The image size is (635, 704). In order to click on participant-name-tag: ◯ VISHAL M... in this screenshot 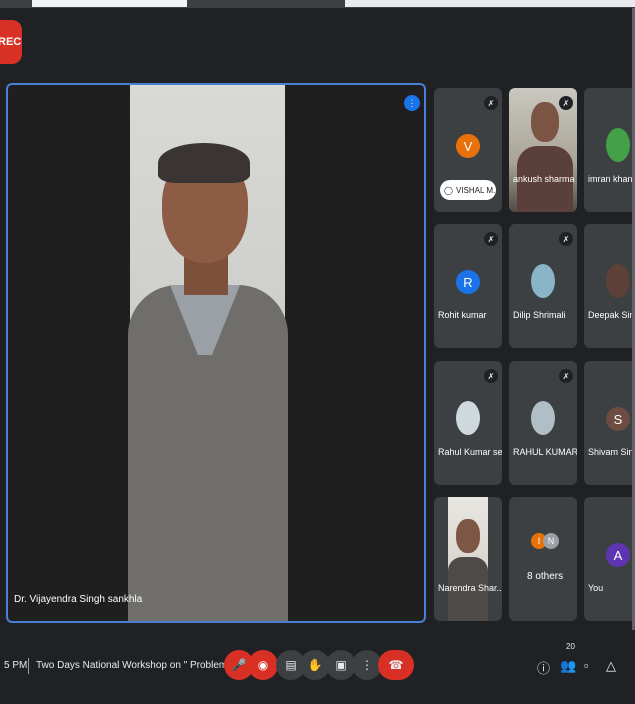, I will do `click(468, 190)`.